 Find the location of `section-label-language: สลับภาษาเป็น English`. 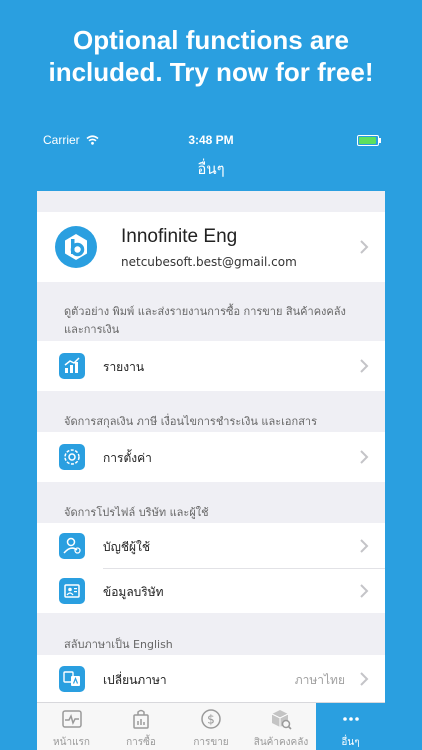

section-label-language: สลับภาษาเป็น English is located at coordinates (118, 644).